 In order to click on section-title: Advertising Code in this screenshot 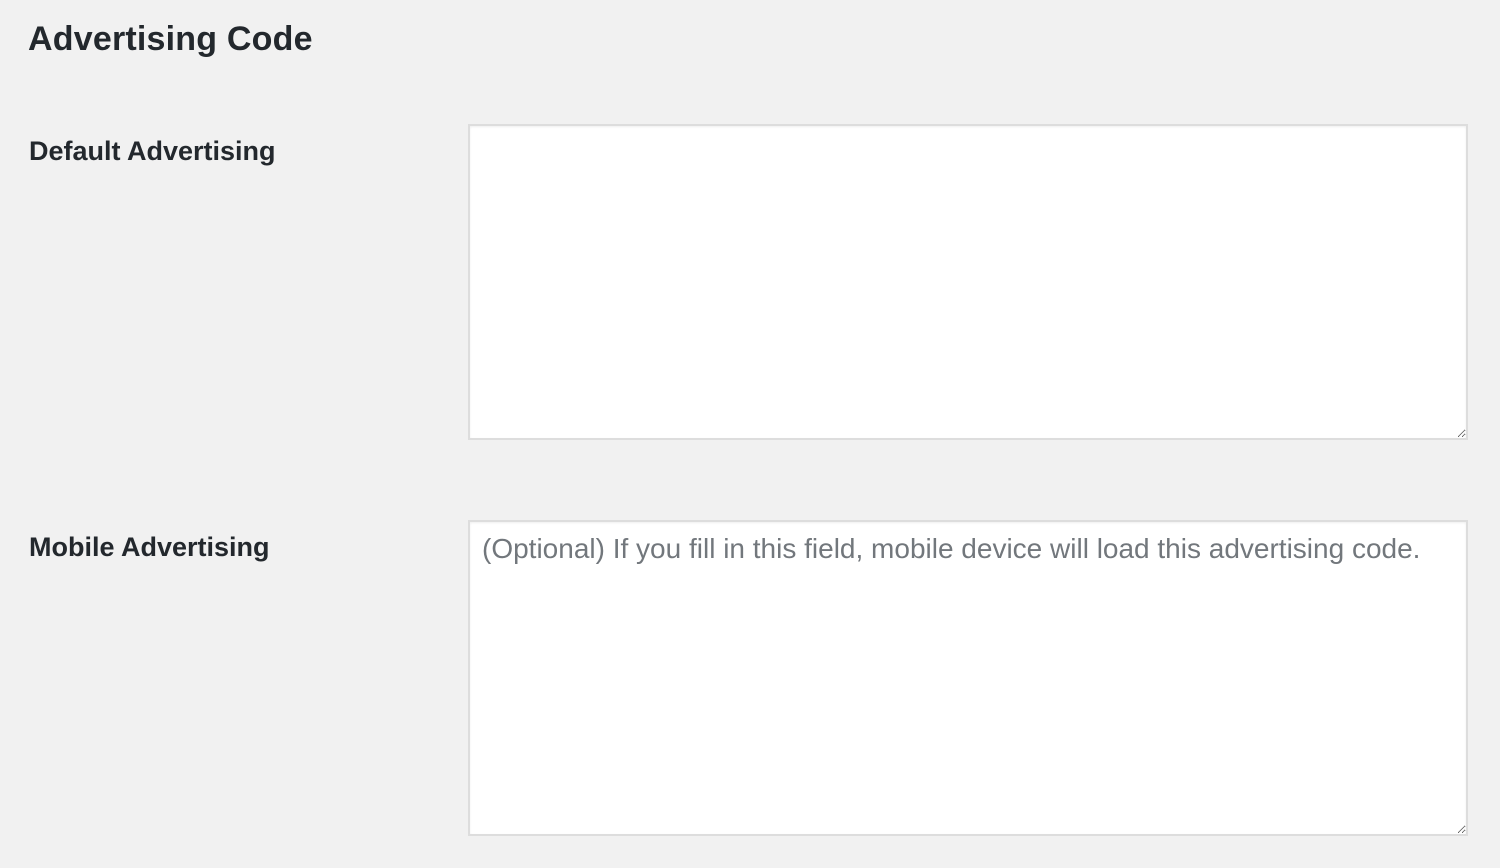, I will do `click(170, 39)`.